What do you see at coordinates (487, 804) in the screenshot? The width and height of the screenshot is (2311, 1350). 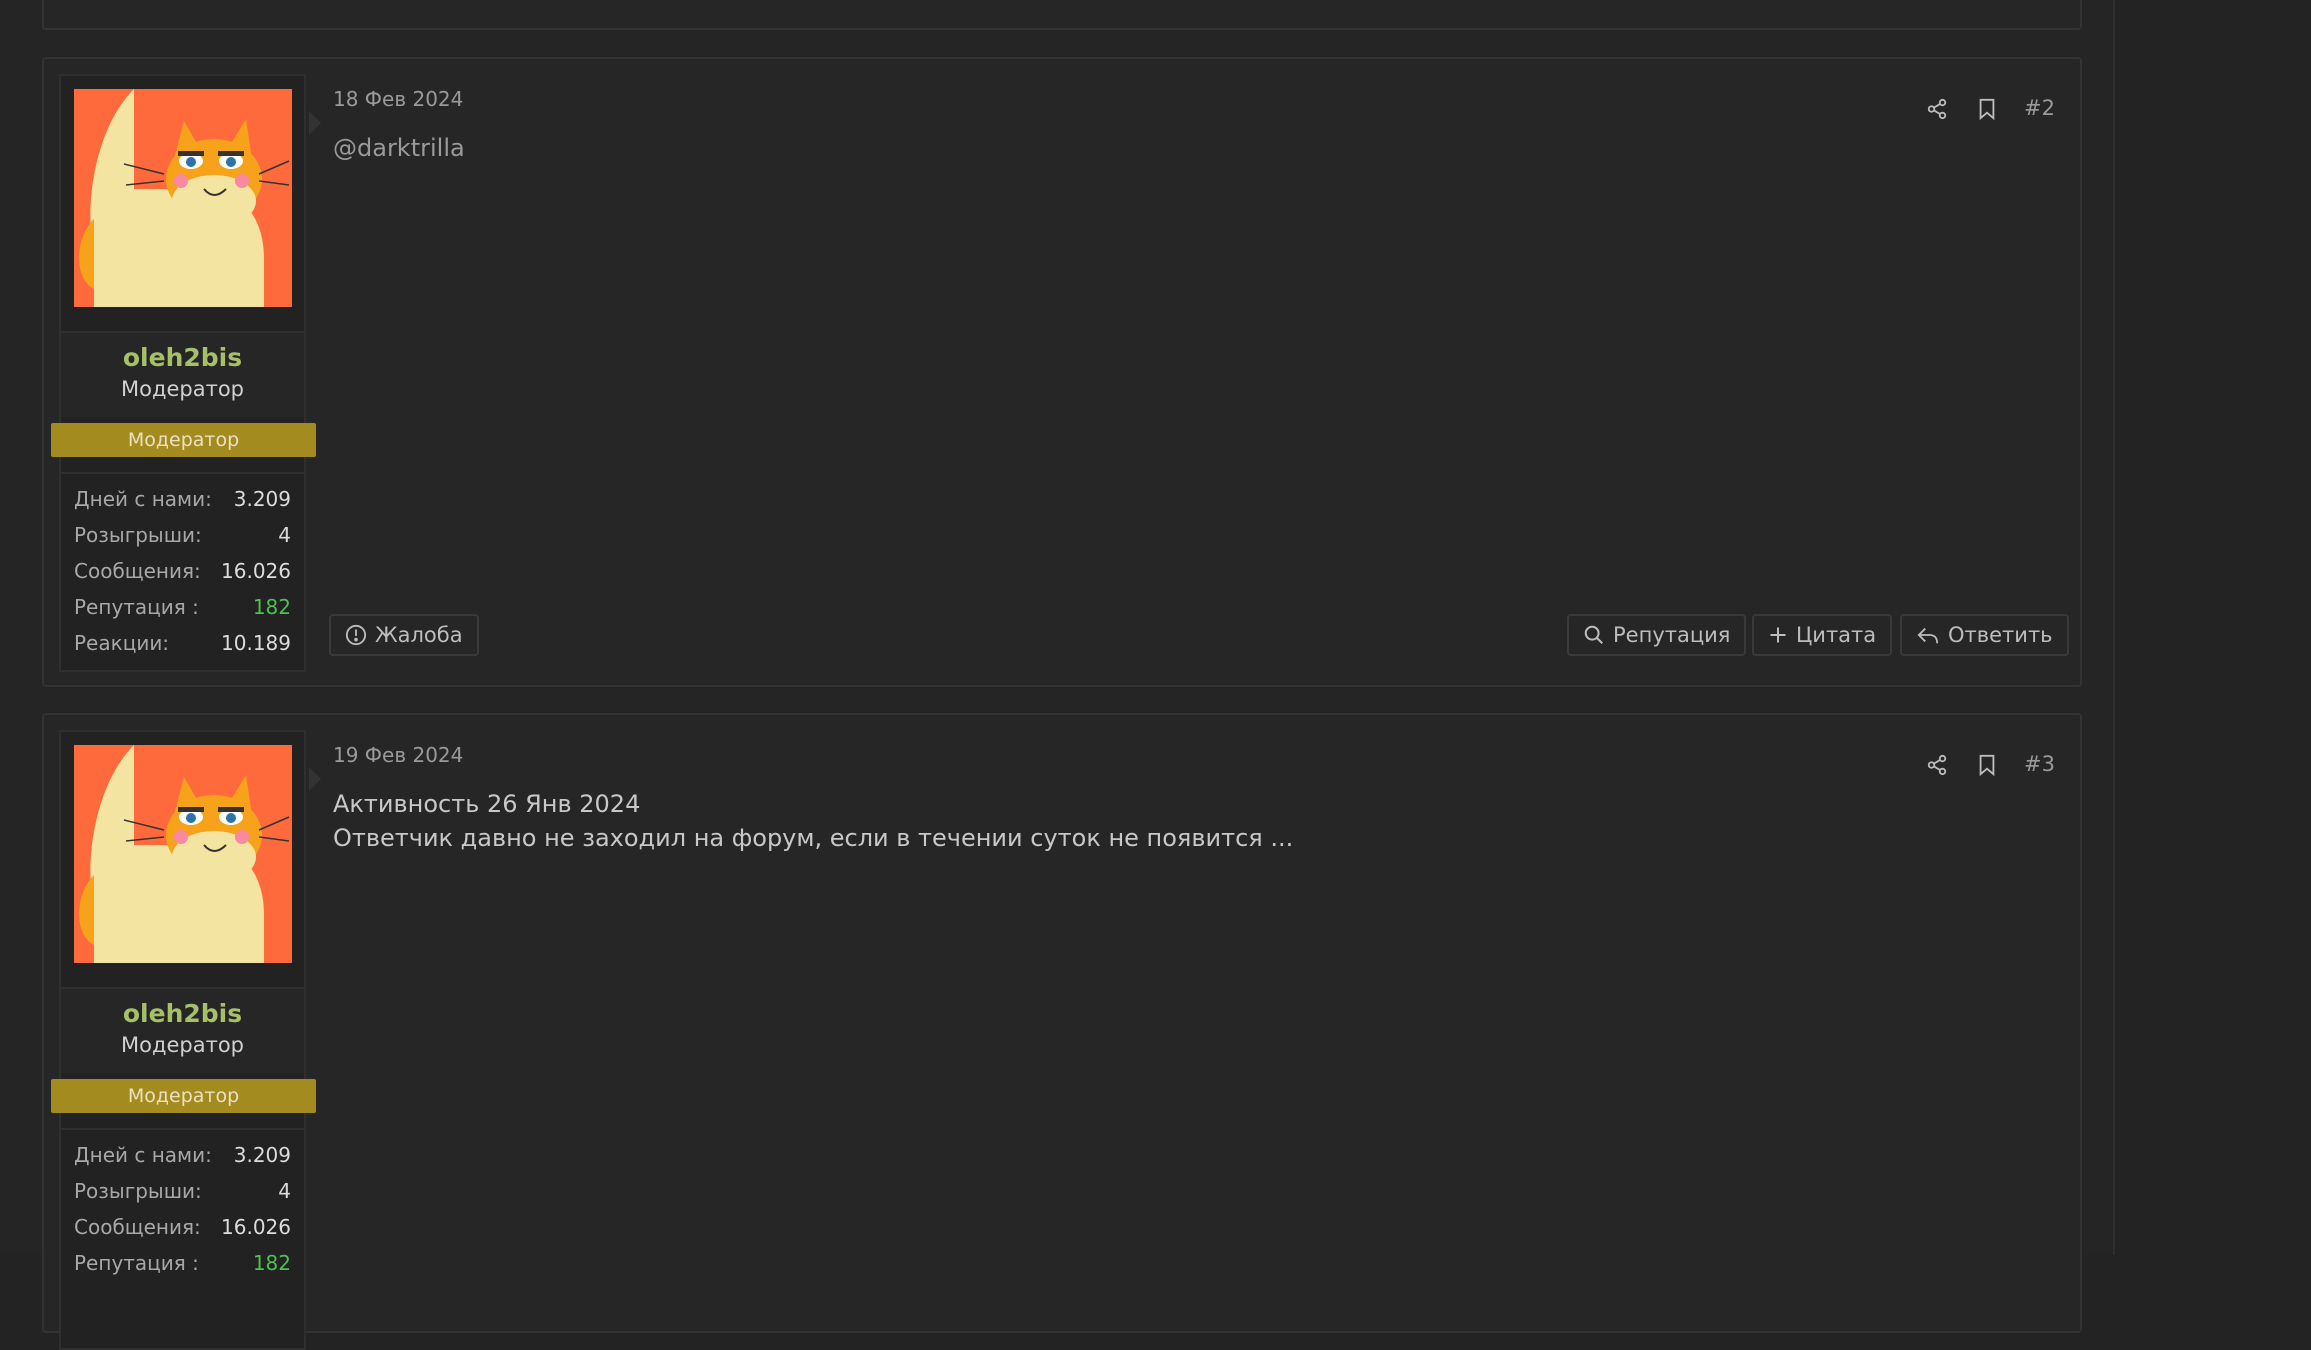 I see `post-line: Активность 26 Янв 2024` at bounding box center [487, 804].